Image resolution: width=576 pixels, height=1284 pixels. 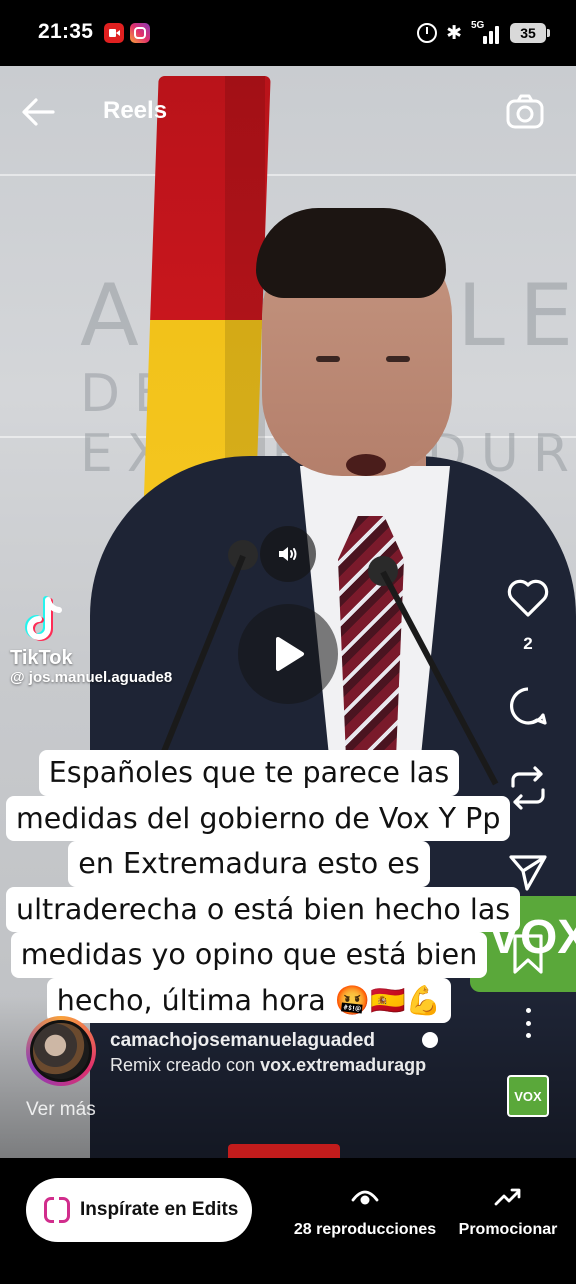 What do you see at coordinates (530, 33) in the screenshot?
I see `battery-icon: 35` at bounding box center [530, 33].